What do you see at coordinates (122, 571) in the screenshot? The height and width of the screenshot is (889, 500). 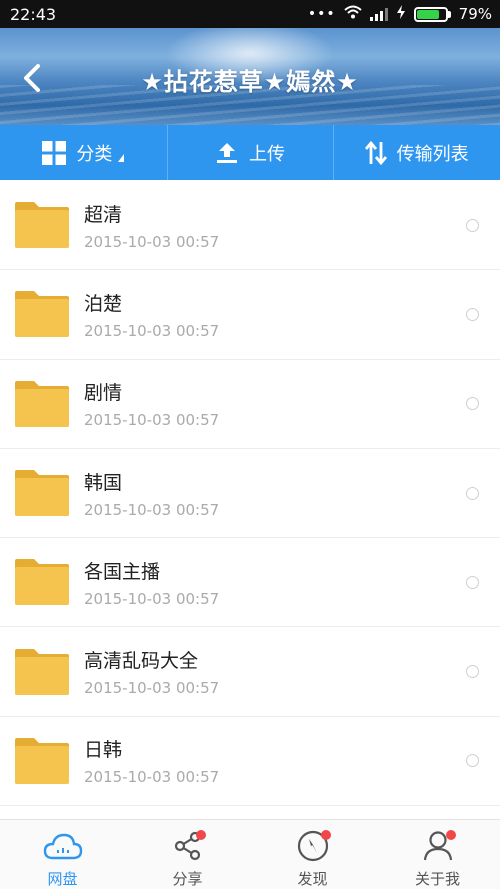 I see `file-name: 各国主播` at bounding box center [122, 571].